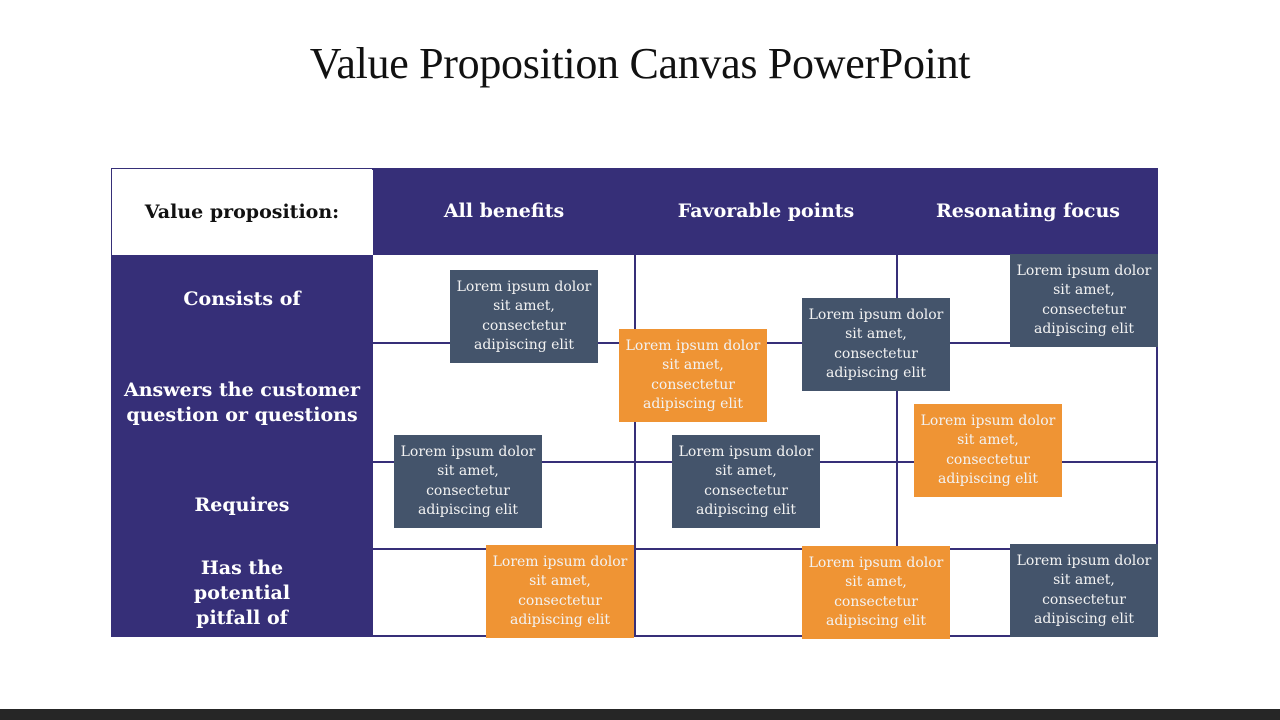 Image resolution: width=1280 pixels, height=720 pixels. I want to click on slide-title: Value Proposition Canvas PowerPoint, so click(640, 63).